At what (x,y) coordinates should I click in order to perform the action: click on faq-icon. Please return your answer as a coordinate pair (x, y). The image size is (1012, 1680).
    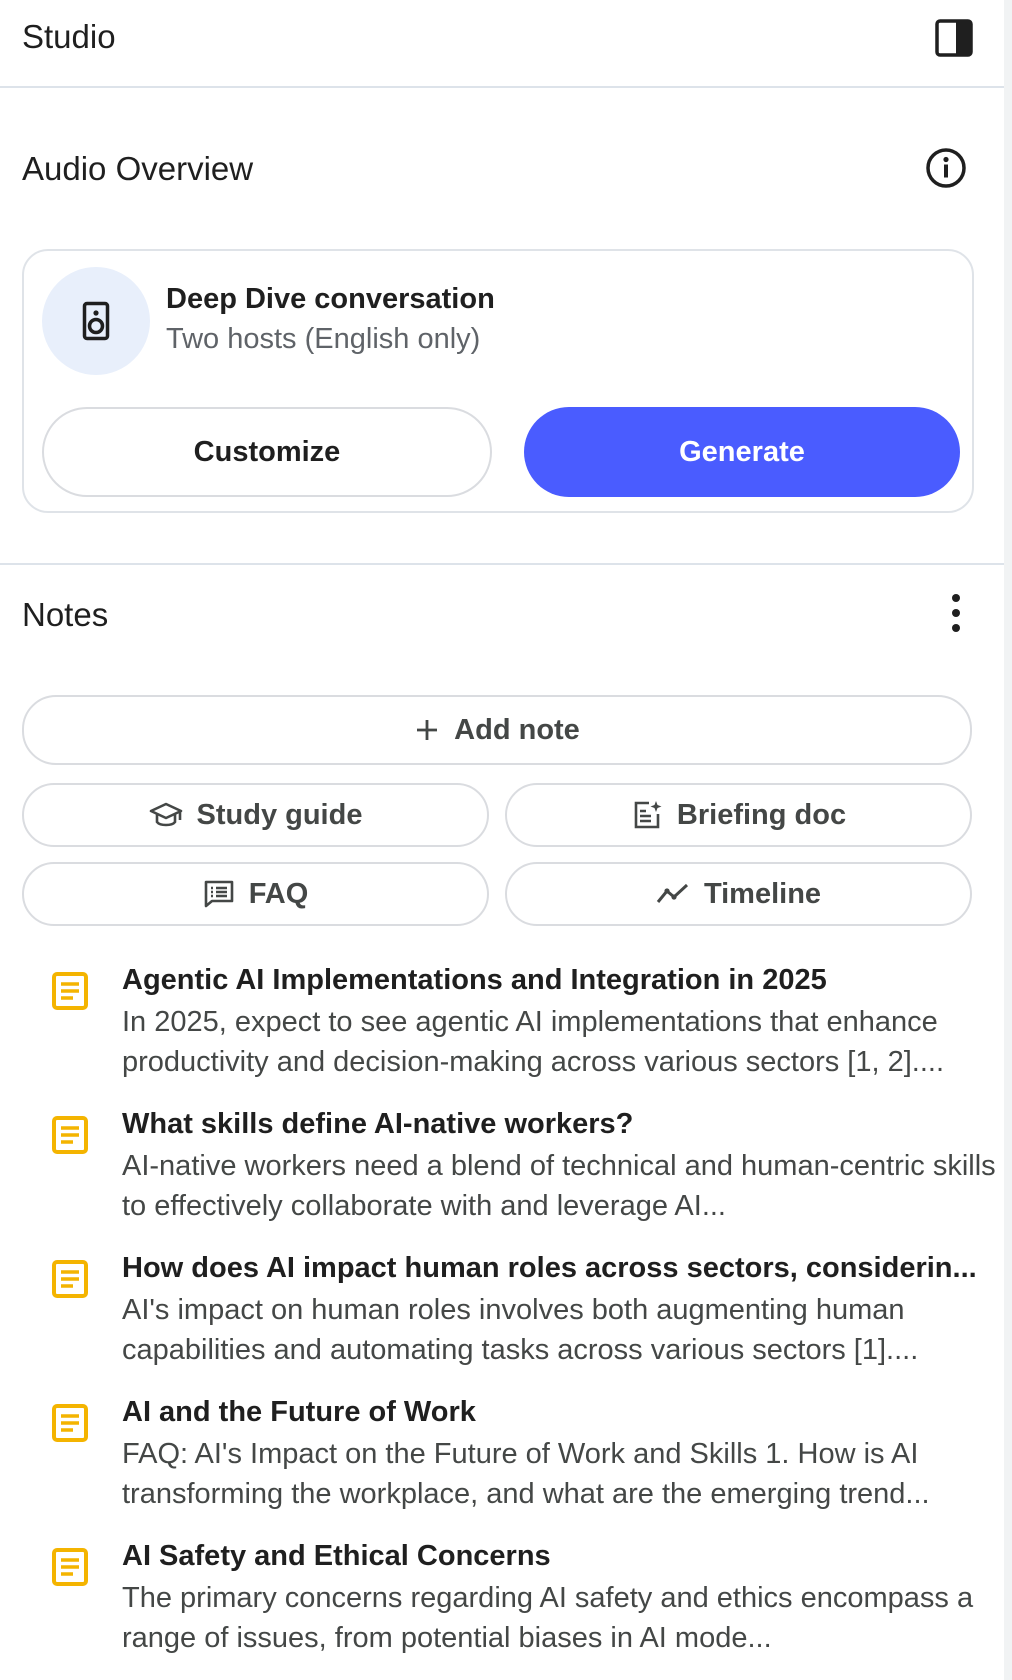
    Looking at the image, I should click on (218, 894).